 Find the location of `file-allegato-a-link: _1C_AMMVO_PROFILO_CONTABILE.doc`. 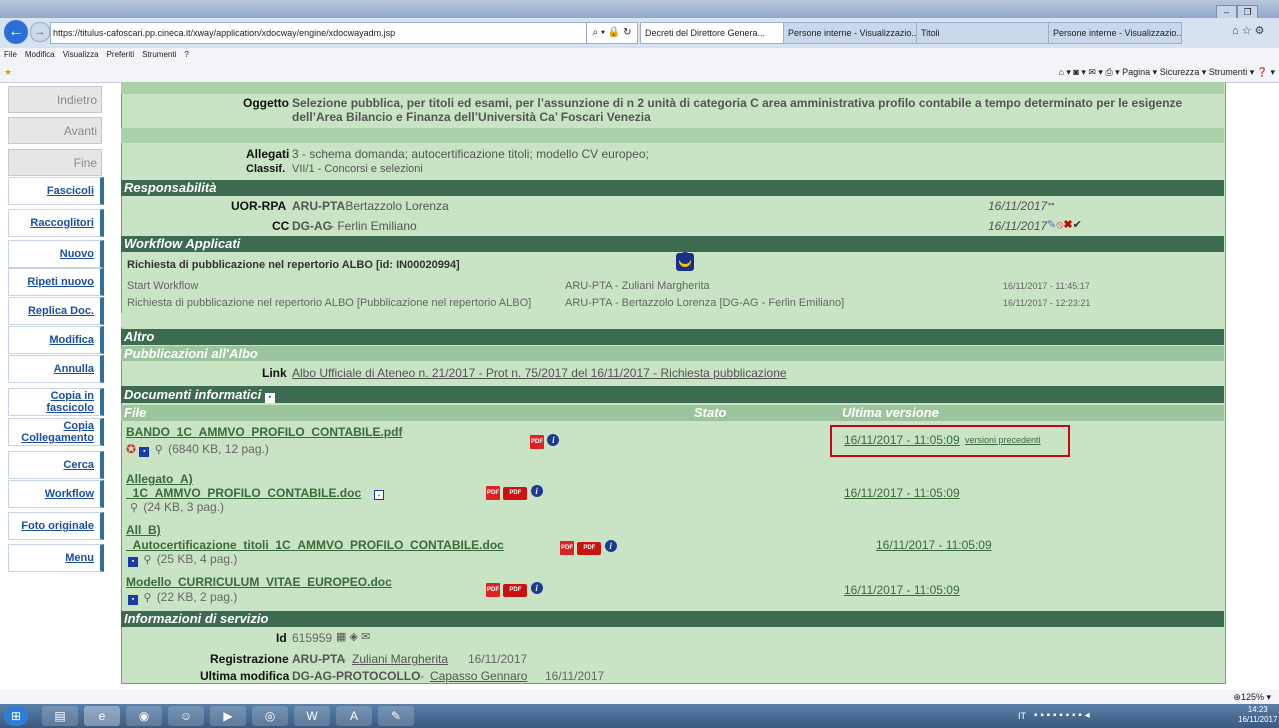

file-allegato-a-link: _1C_AMMVO_PROFILO_CONTABILE.doc is located at coordinates (243, 493).